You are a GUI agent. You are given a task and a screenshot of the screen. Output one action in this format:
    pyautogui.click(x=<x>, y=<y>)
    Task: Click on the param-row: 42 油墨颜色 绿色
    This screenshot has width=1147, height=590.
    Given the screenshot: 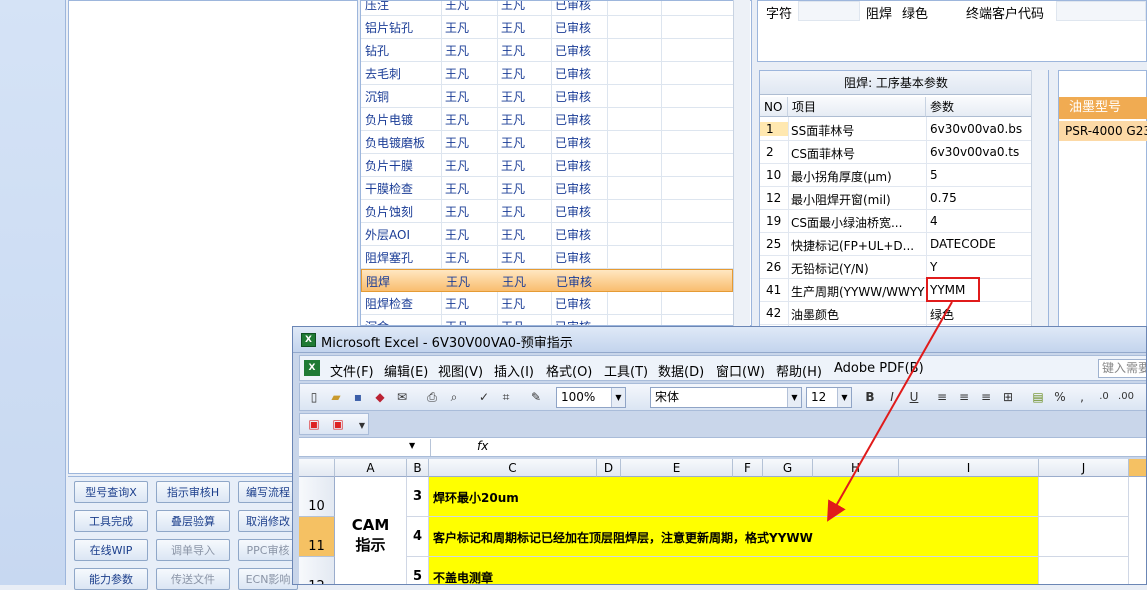 What is the action you would take?
    pyautogui.click(x=896, y=313)
    